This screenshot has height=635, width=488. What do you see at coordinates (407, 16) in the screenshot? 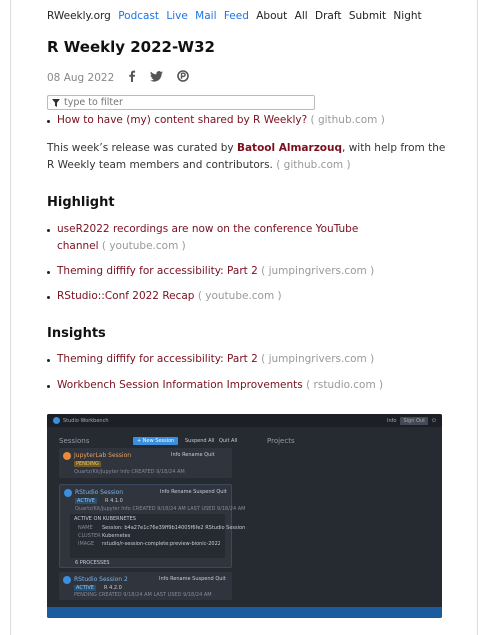
I see `nav-night: Night` at bounding box center [407, 16].